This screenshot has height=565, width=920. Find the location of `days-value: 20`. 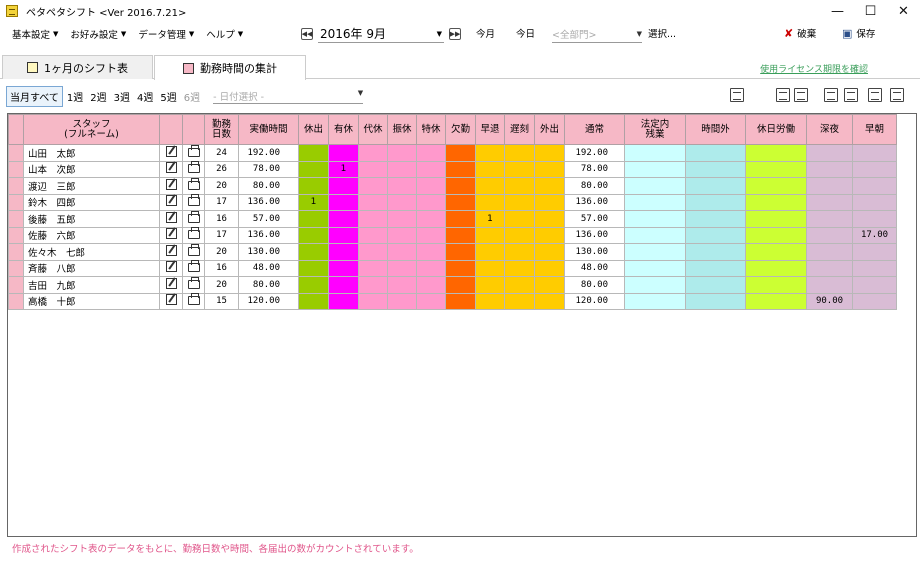

days-value: 20 is located at coordinates (221, 285).